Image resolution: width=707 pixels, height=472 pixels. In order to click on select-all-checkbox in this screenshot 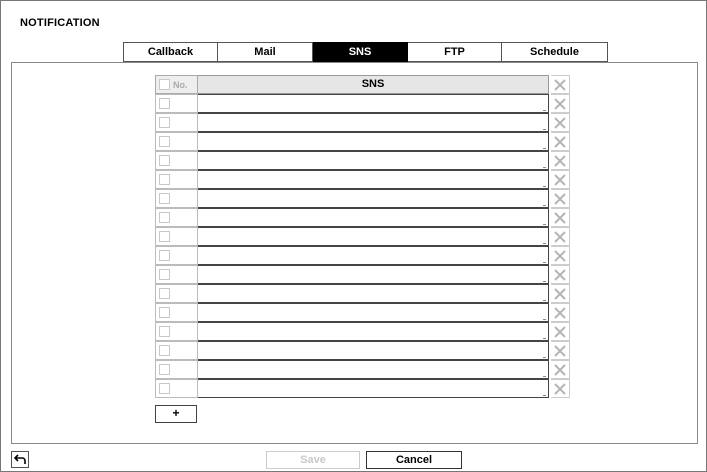, I will do `click(164, 84)`.